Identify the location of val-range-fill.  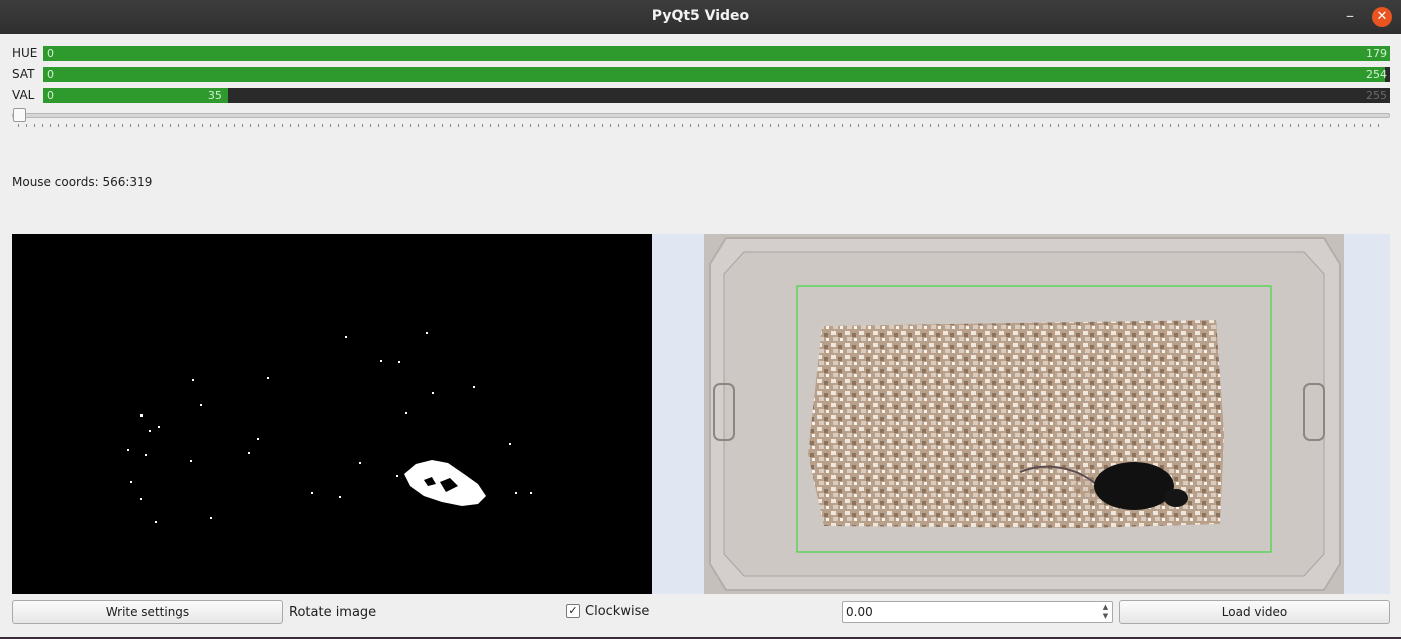
(135, 95).